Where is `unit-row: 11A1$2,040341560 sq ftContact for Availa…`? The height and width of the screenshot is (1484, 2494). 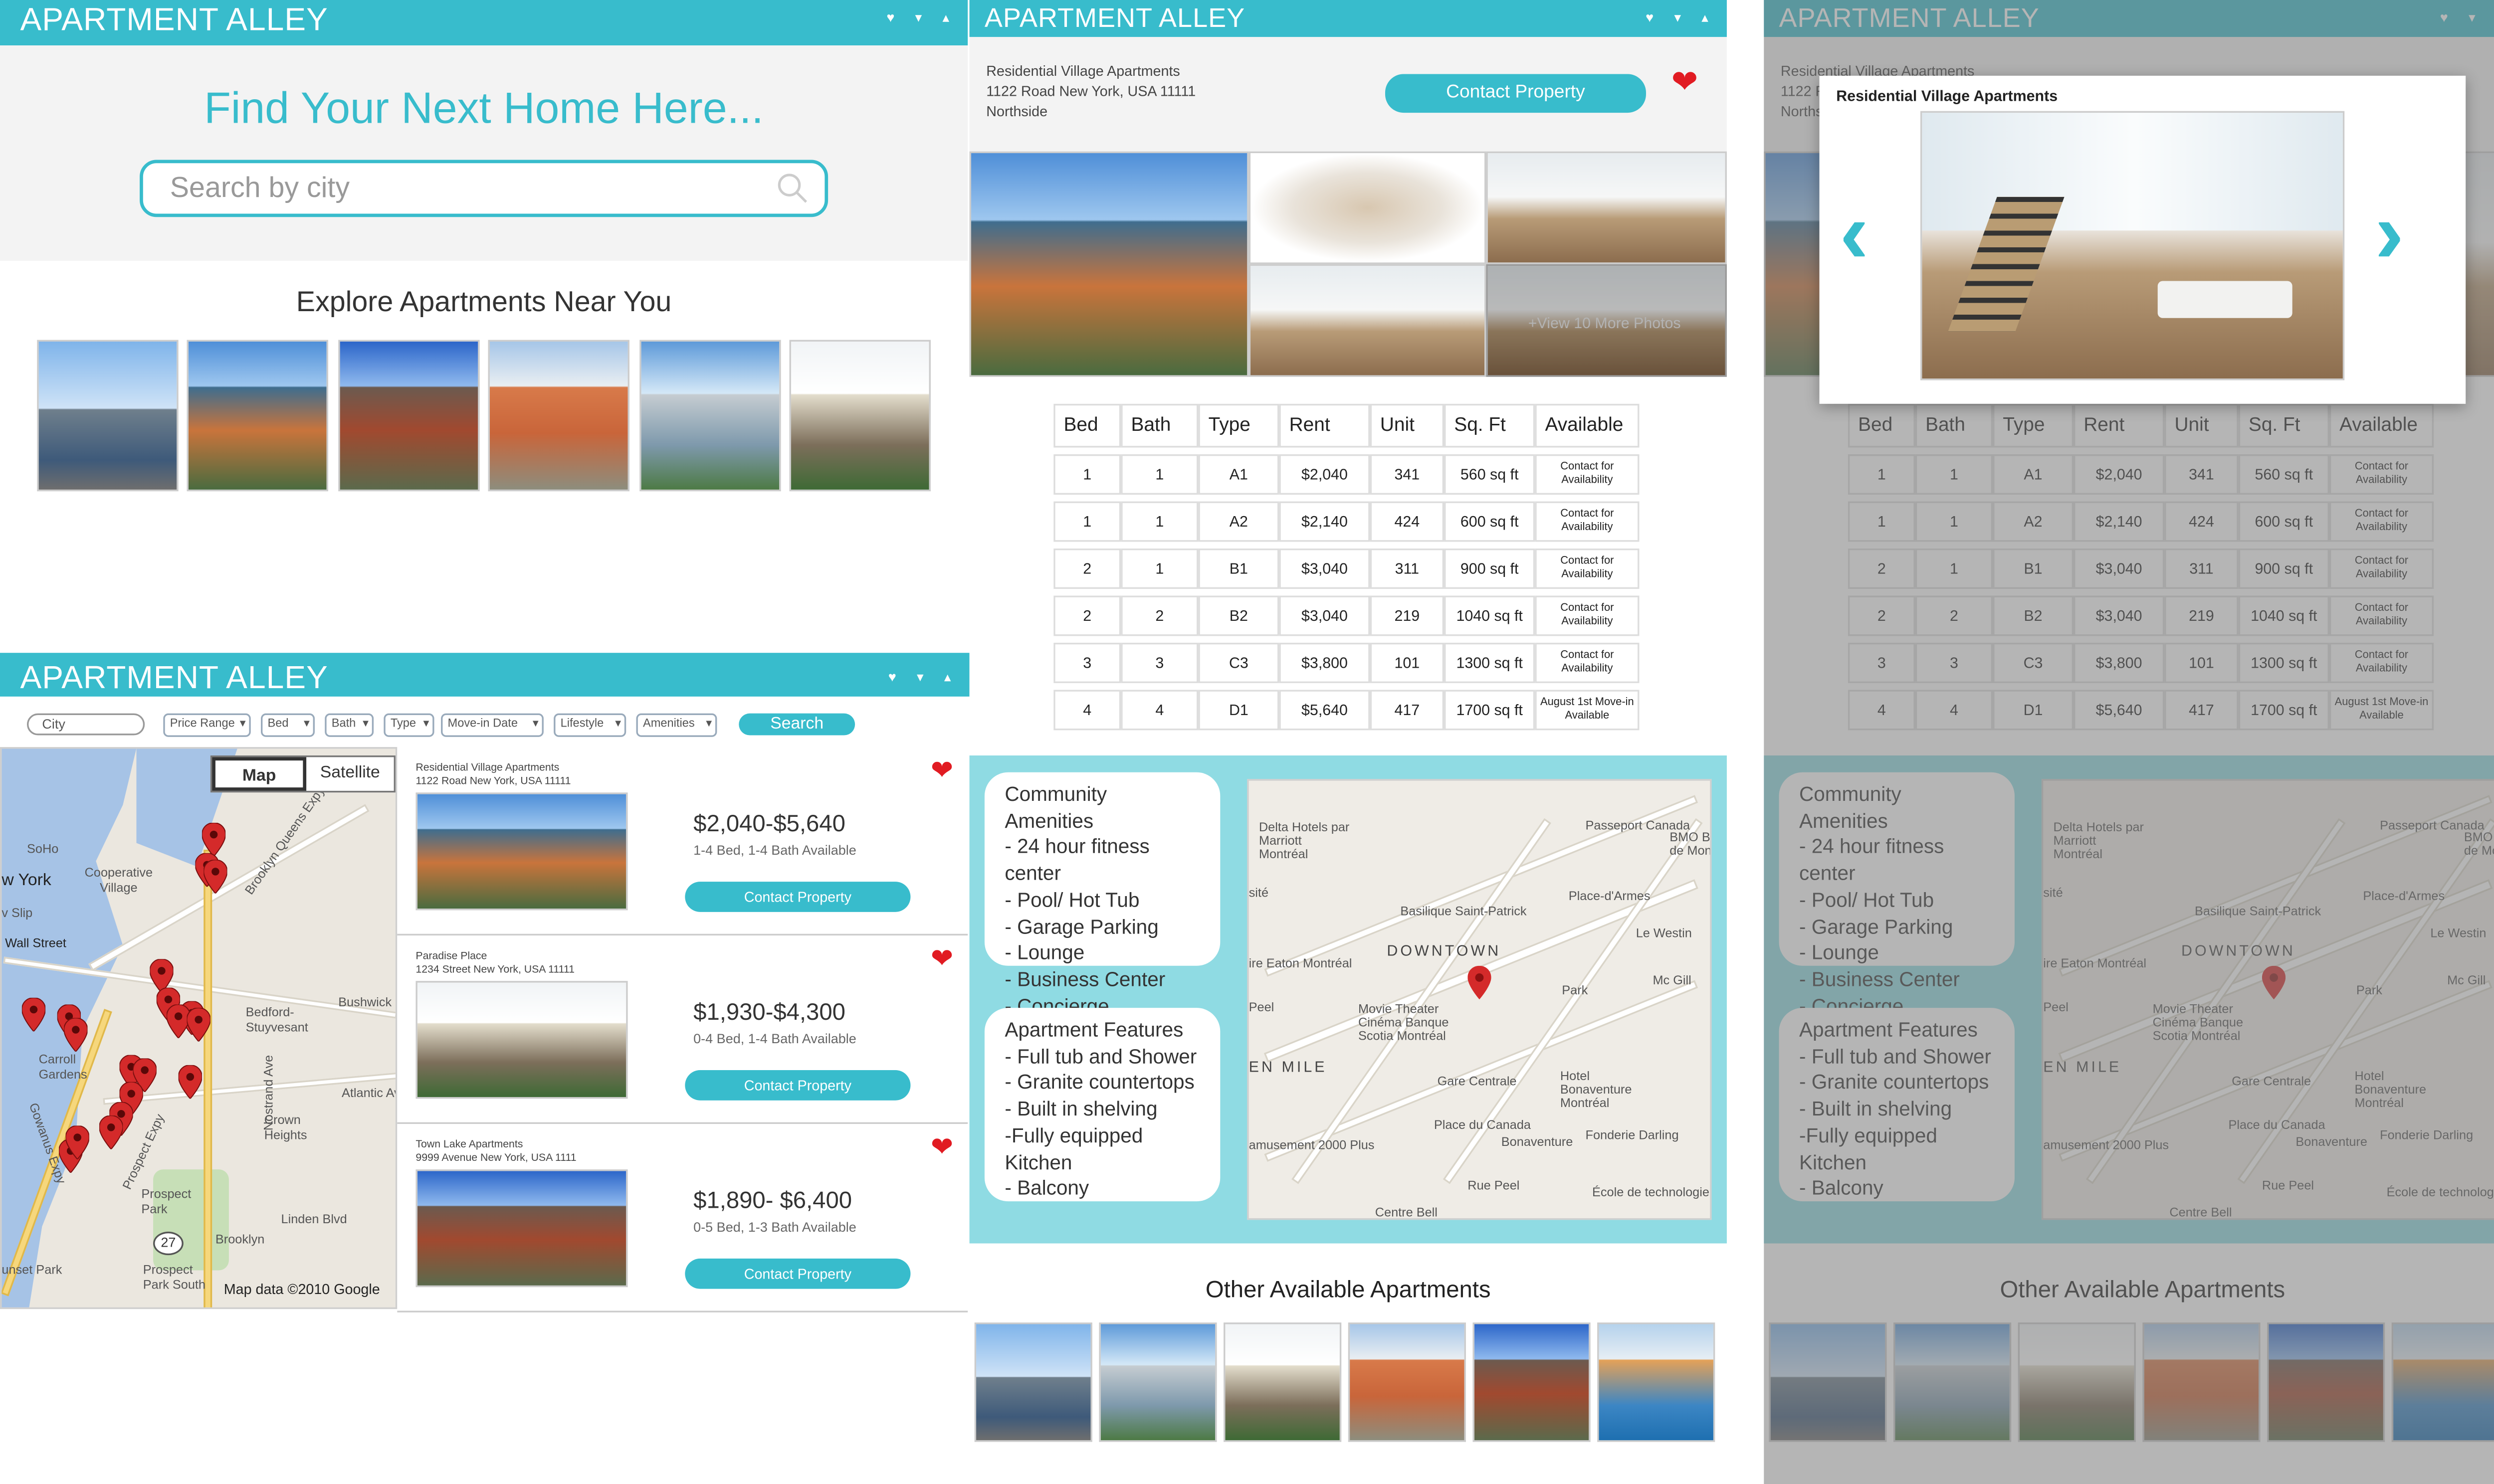
unit-row: 11A1$2,040341560 sq ftContact for Availa… is located at coordinates (1346, 474).